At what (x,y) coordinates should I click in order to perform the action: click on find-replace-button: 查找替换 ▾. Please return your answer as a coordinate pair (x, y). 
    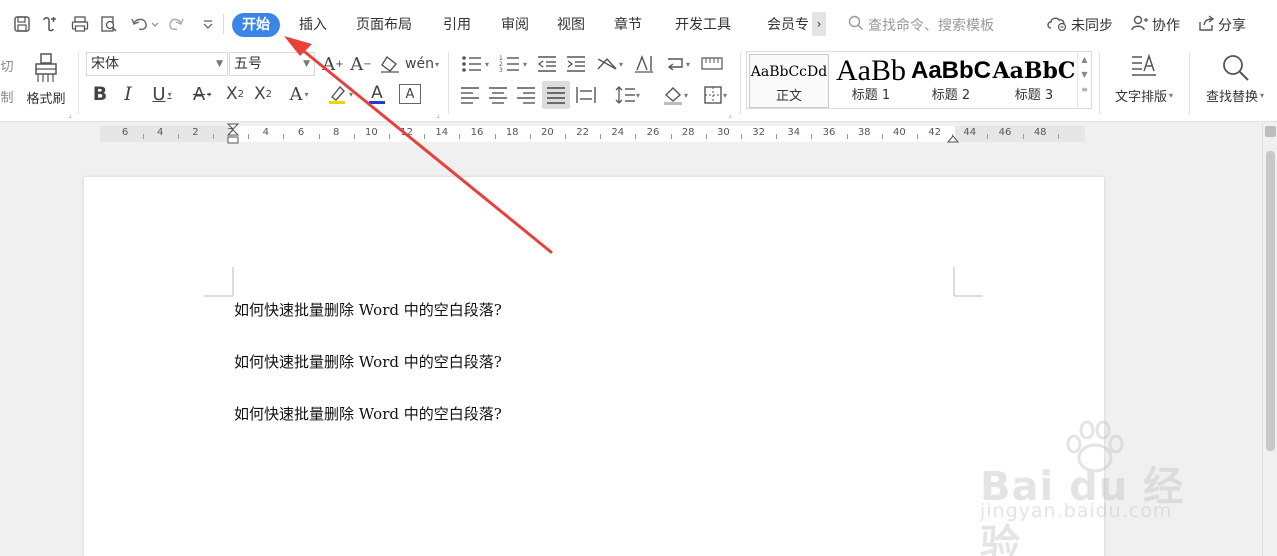
    Looking at the image, I should click on (1235, 78).